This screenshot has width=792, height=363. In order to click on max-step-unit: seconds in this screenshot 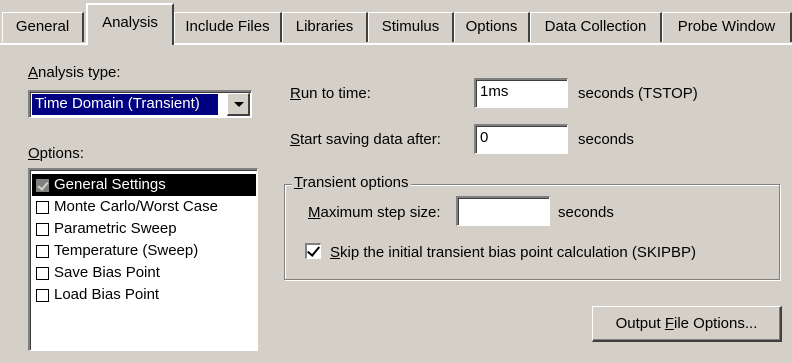, I will do `click(586, 212)`.